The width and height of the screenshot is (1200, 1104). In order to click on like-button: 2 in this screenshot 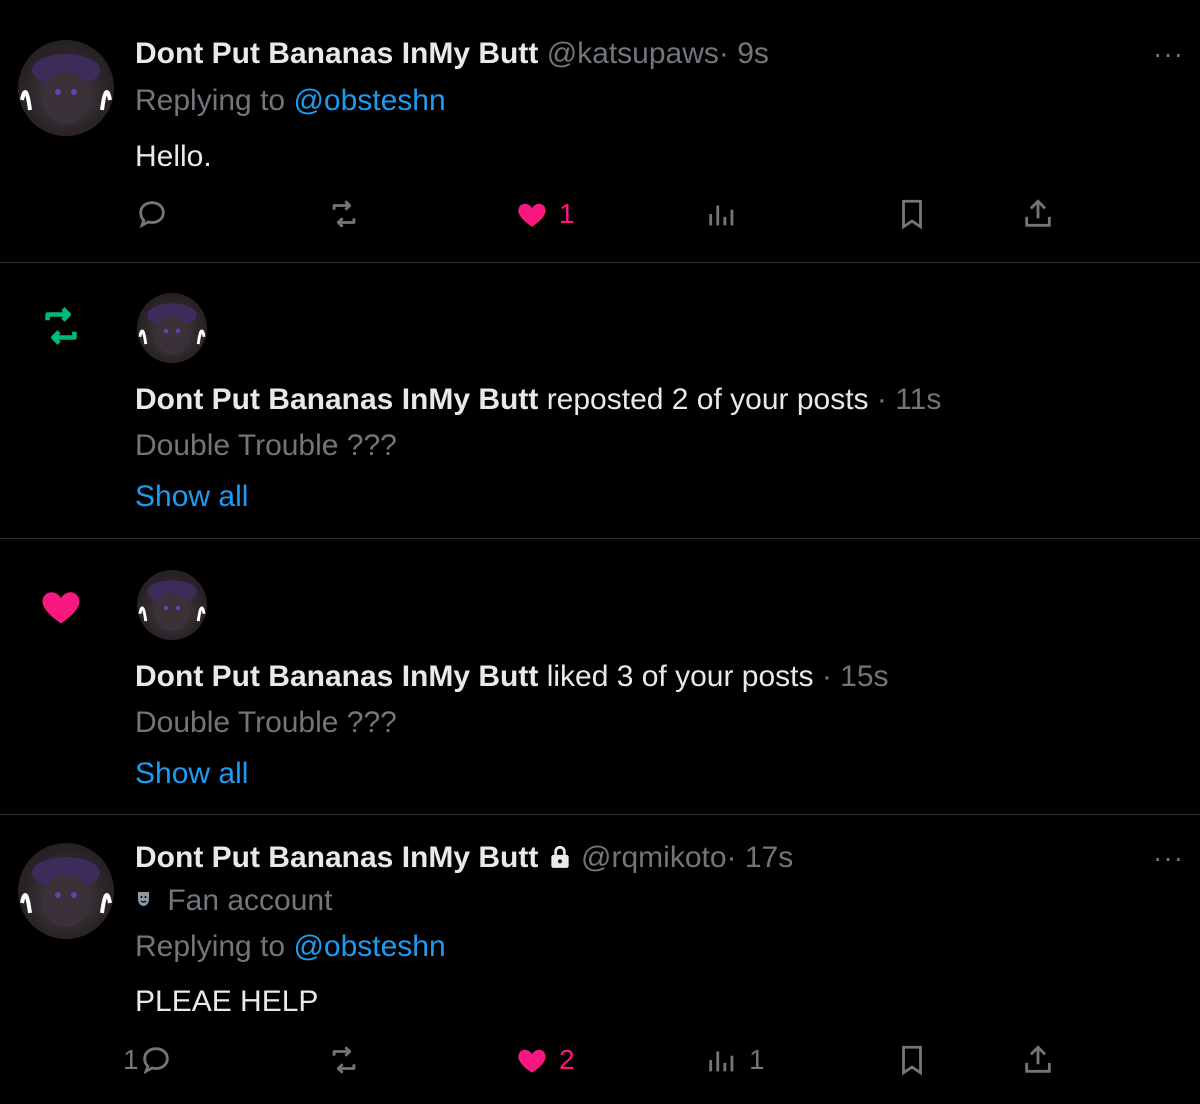, I will do `click(545, 1060)`.